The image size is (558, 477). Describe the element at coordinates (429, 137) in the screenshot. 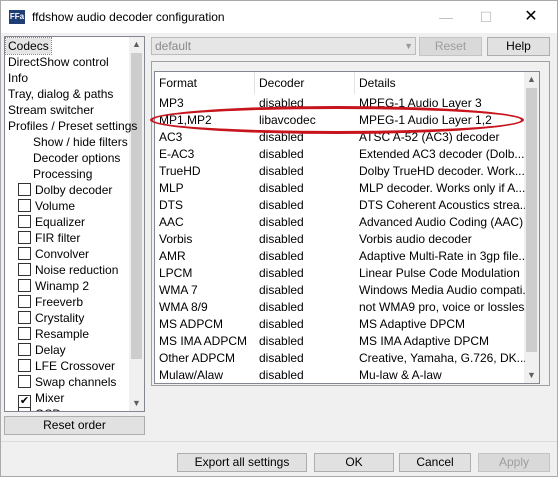

I see `details-cell: ATSC A-52 (AC3) decoder` at that location.